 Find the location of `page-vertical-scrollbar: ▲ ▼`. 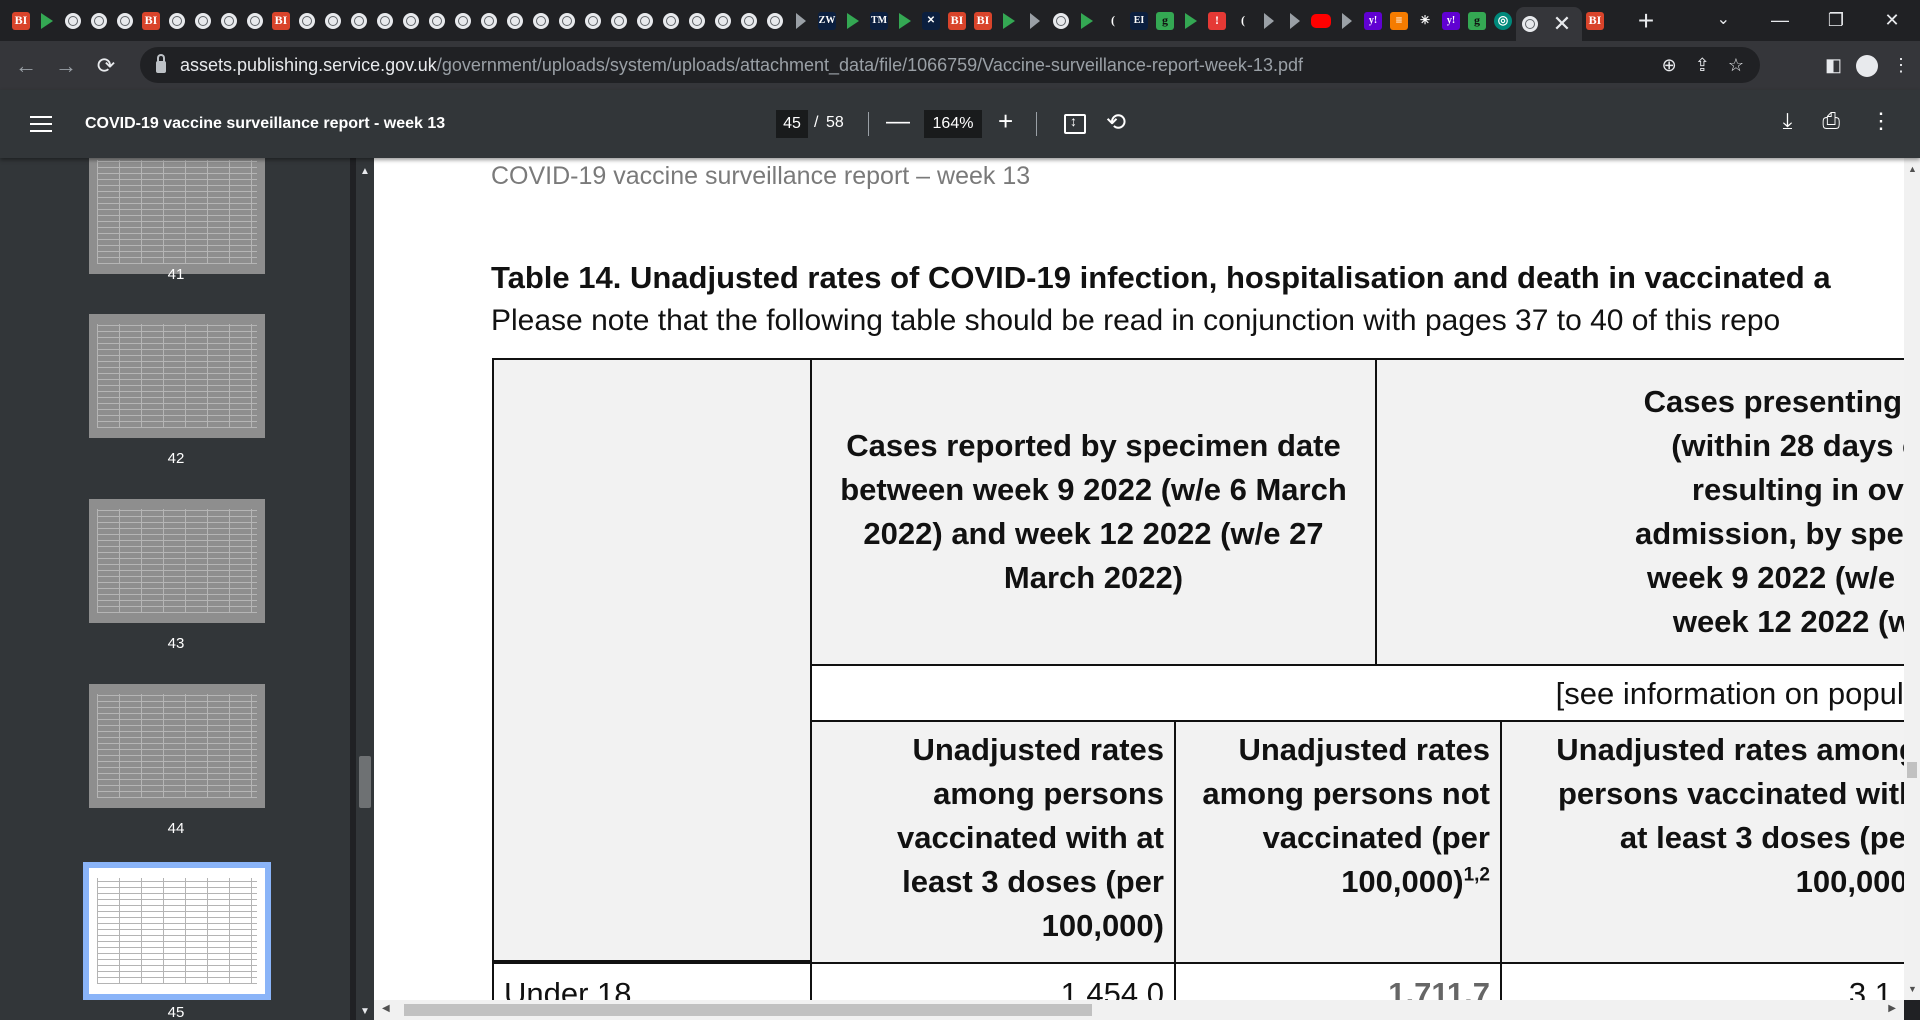

page-vertical-scrollbar: ▲ ▼ is located at coordinates (1912, 579).